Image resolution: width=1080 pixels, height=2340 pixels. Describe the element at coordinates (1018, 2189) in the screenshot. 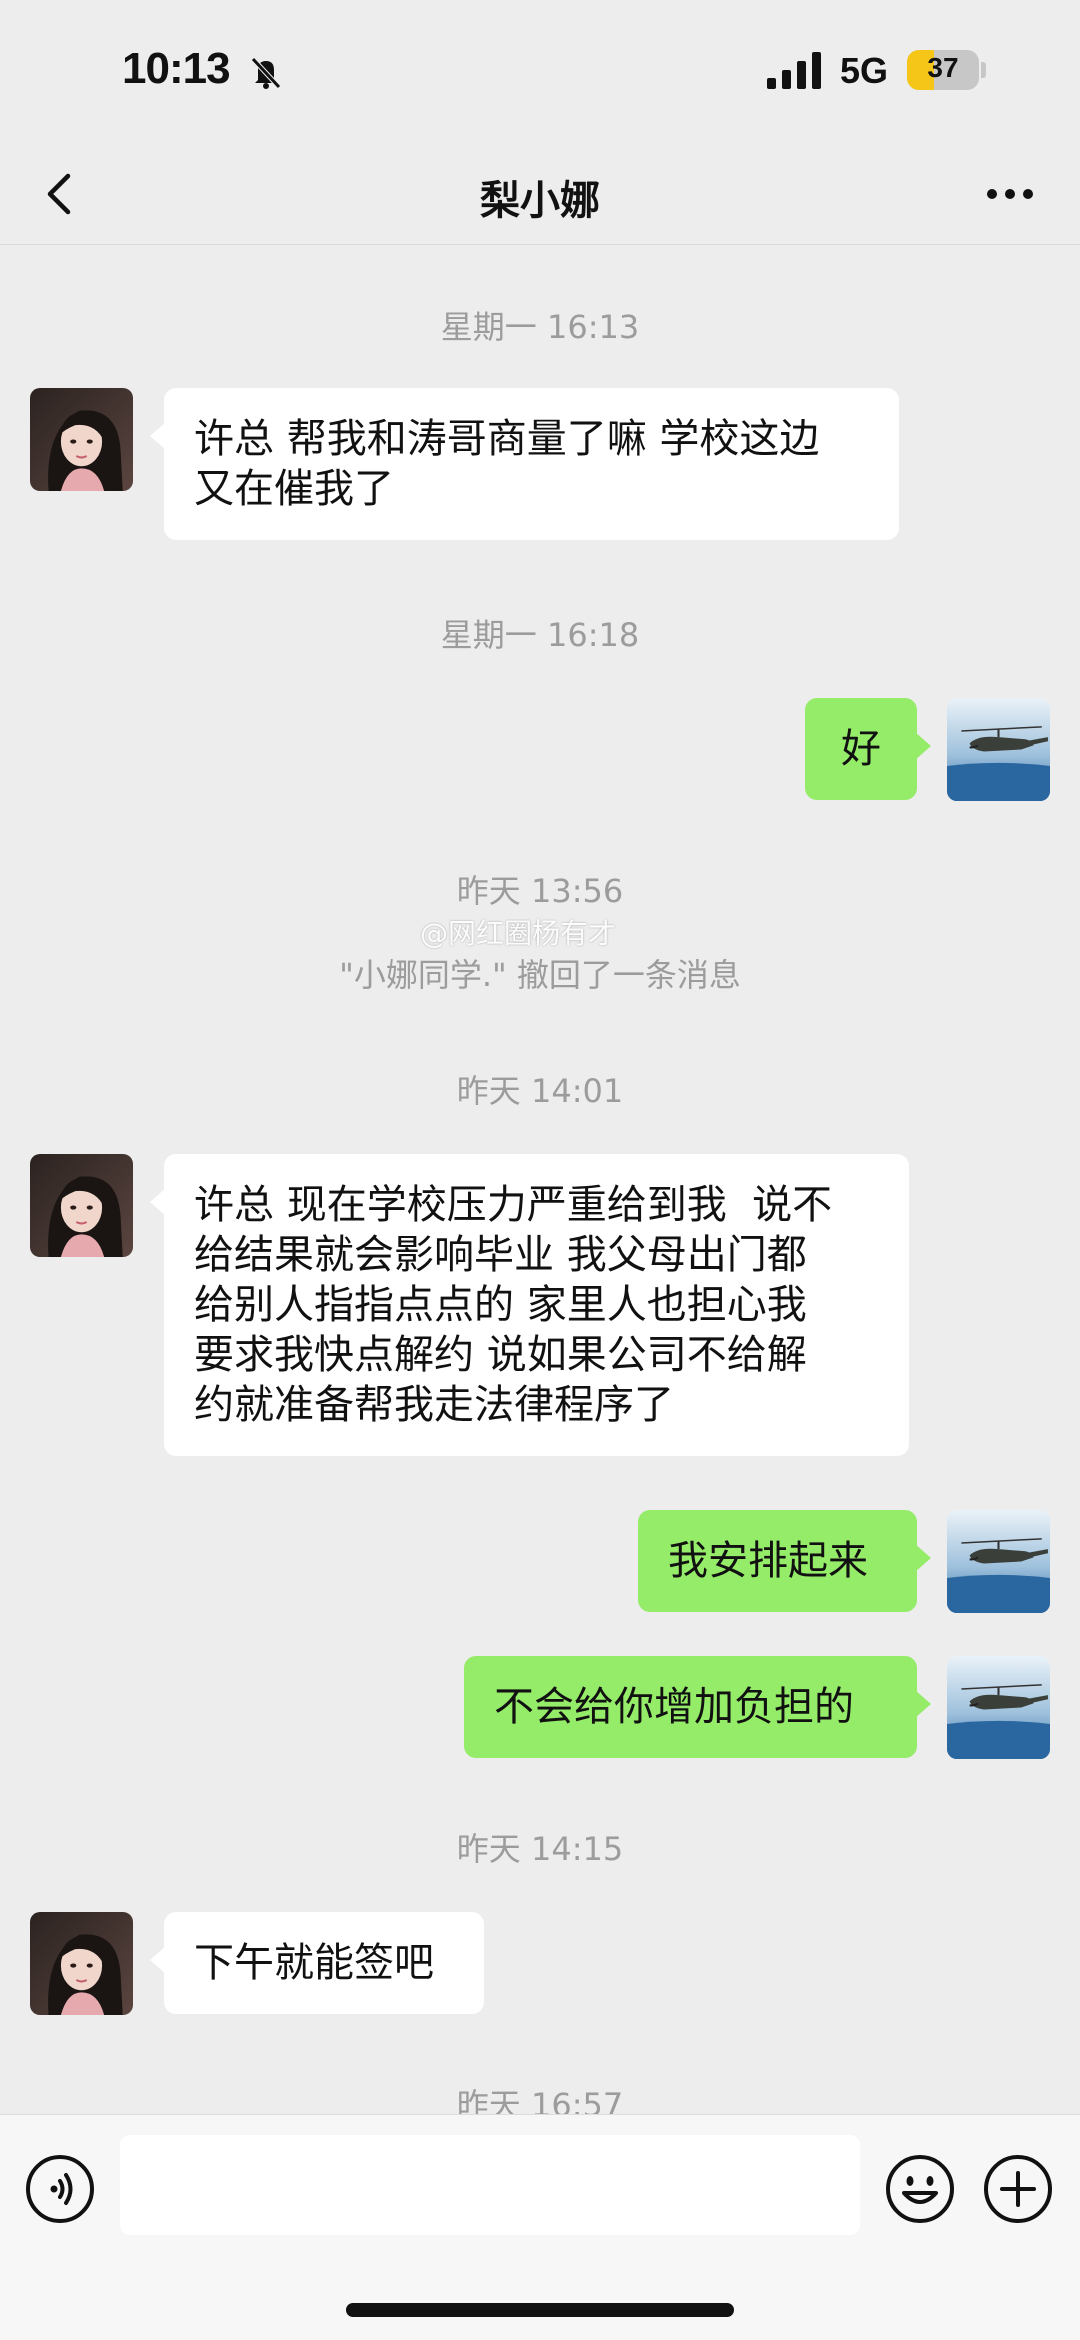

I see `plus-icon` at that location.